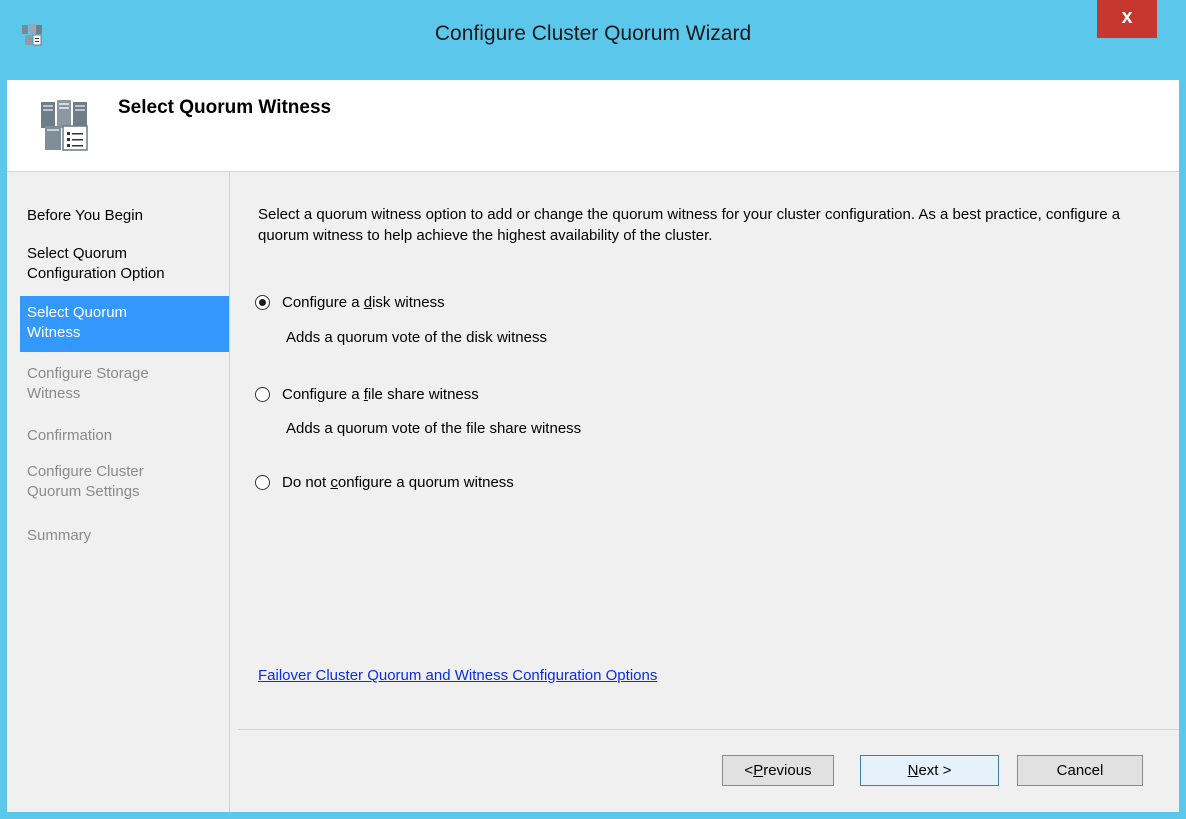  Describe the element at coordinates (64, 125) in the screenshot. I see `cluster-server-icon` at that location.